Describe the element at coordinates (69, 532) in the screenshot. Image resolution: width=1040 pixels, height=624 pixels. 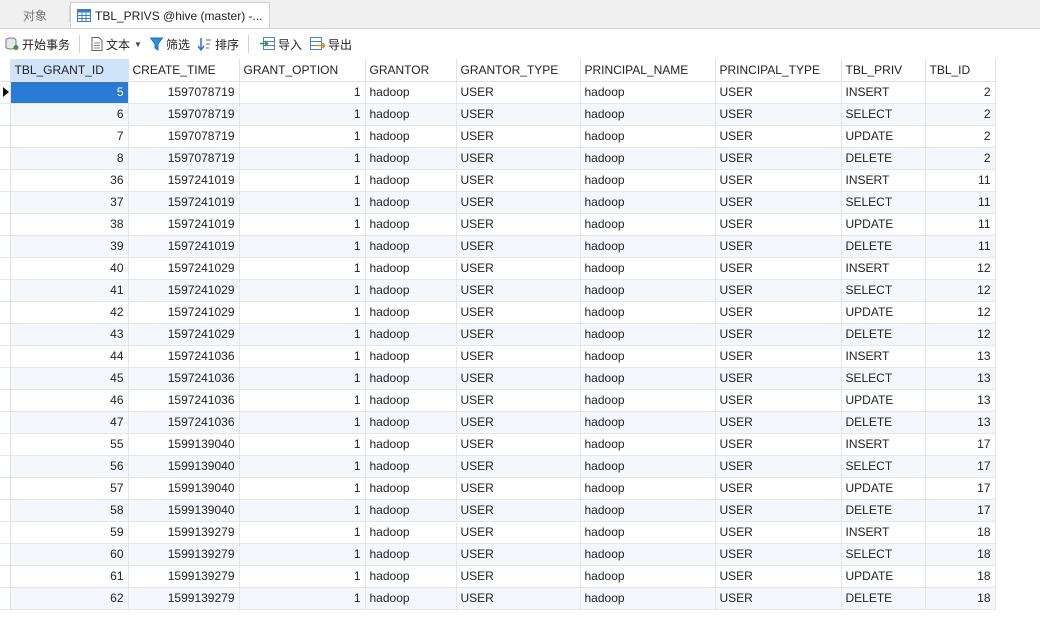
I see `cell-tbl-grant-id: 59` at that location.